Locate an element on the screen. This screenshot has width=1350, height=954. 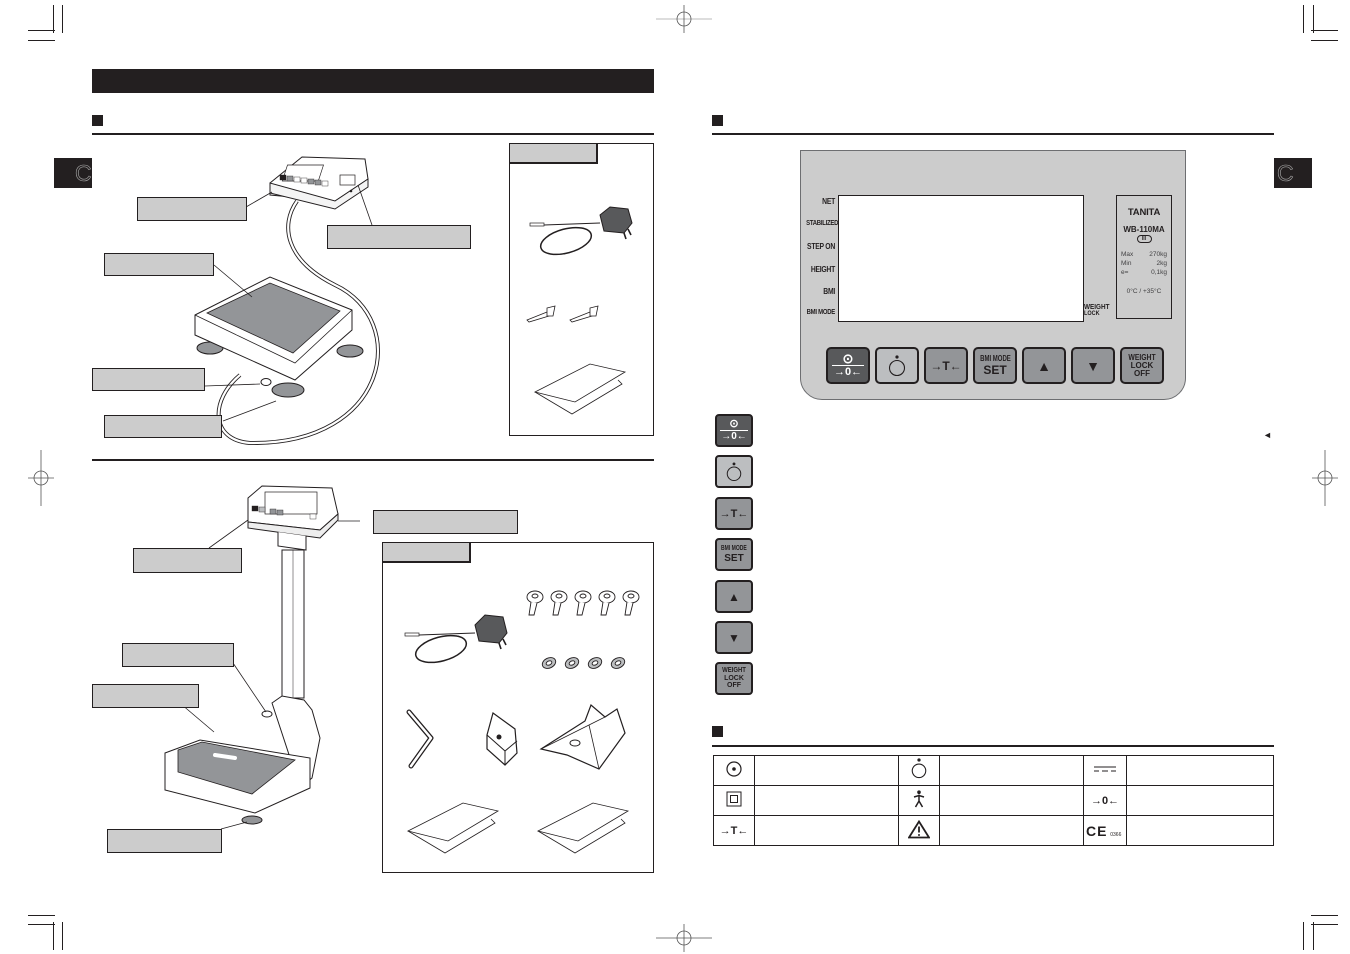
warning-triangle-icon is located at coordinates (919, 828).